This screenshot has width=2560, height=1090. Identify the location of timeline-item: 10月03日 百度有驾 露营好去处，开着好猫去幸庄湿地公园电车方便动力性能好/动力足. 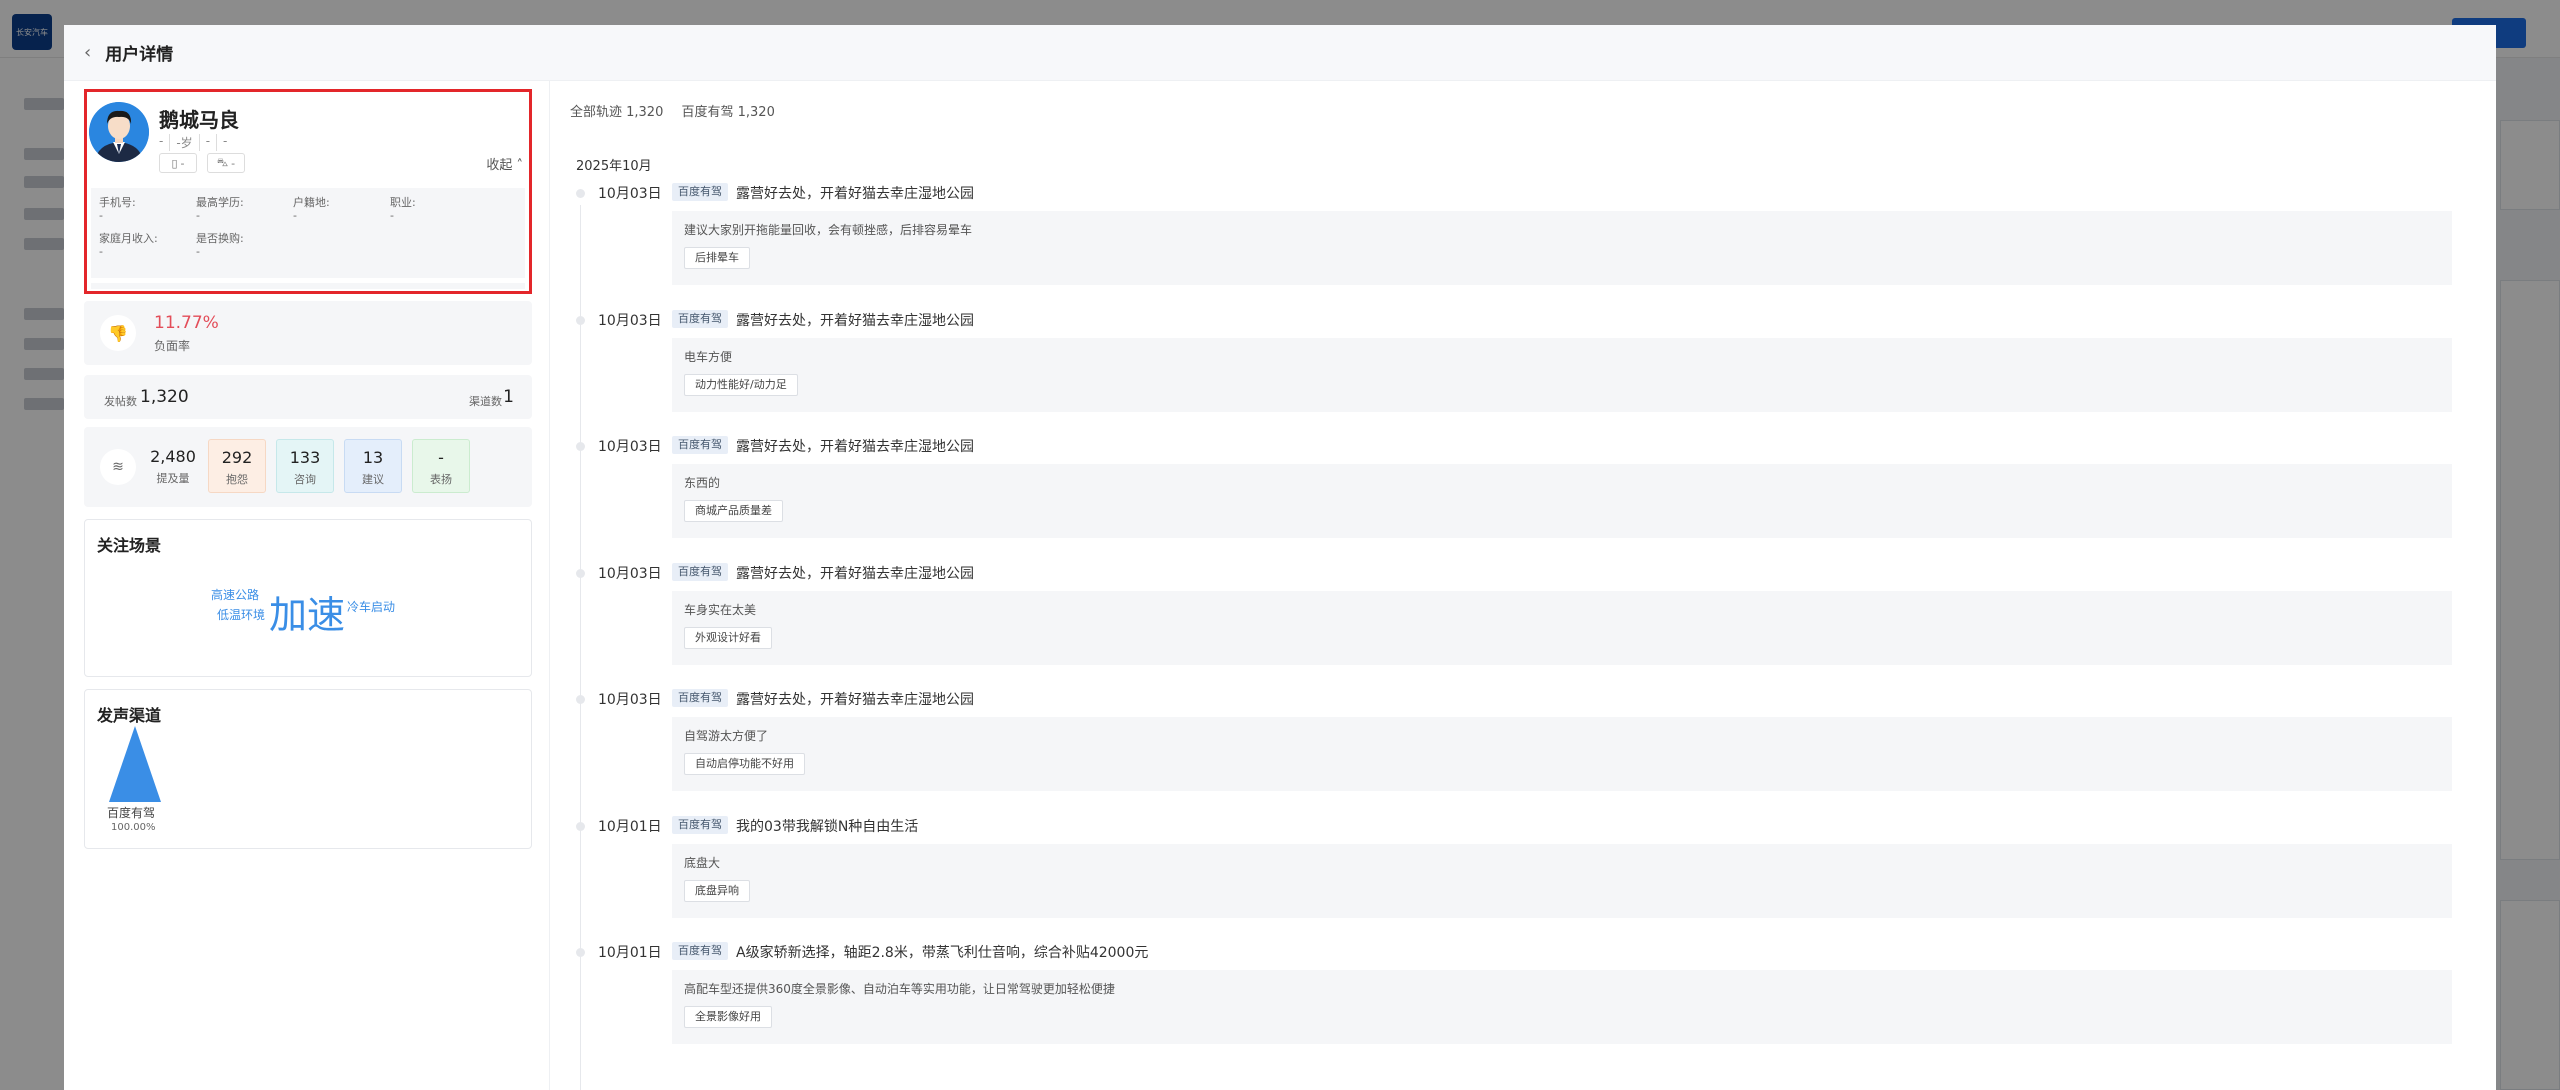
(1523, 367).